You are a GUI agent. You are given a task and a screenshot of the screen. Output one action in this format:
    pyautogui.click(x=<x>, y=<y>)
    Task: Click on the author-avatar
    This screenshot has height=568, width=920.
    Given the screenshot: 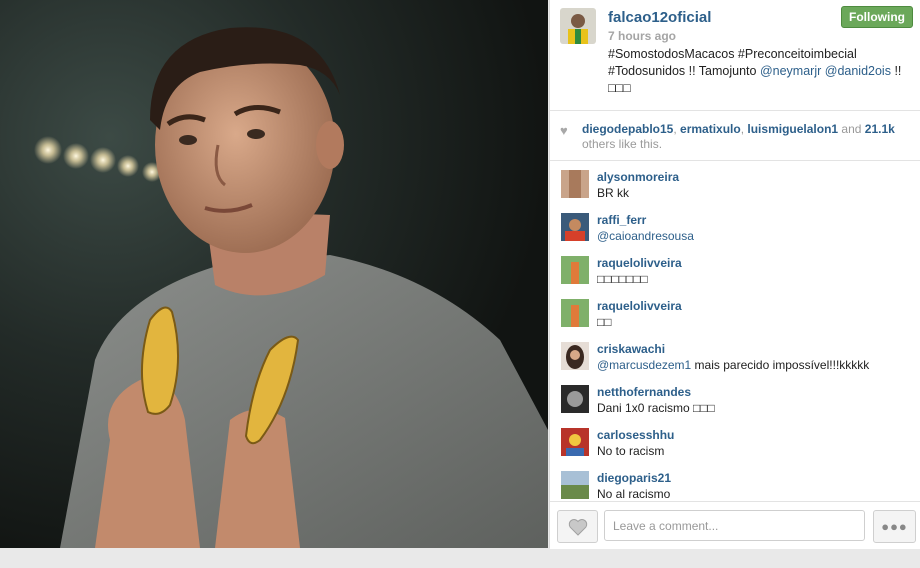 What is the action you would take?
    pyautogui.click(x=578, y=26)
    